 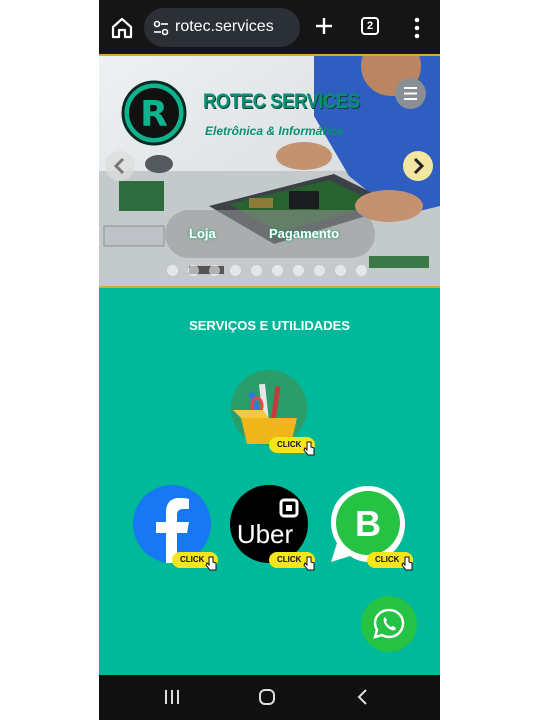 What do you see at coordinates (274, 131) in the screenshot?
I see `brand-subtitle: Eletrônica & Informática` at bounding box center [274, 131].